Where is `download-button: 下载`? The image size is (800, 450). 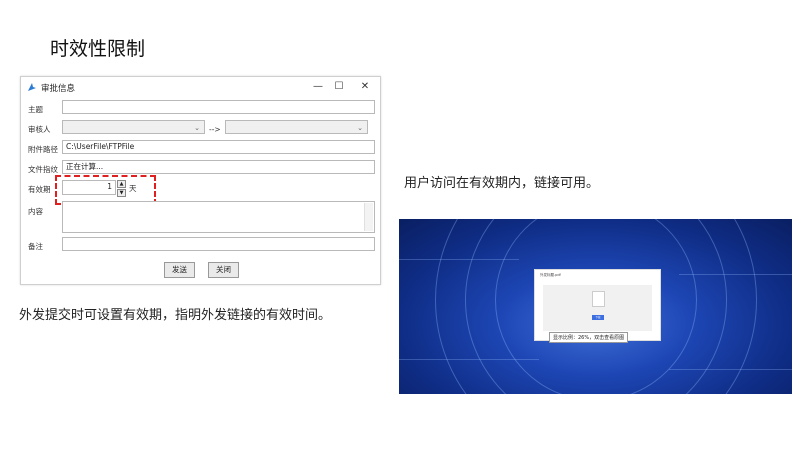
download-button: 下载 is located at coordinates (598, 317).